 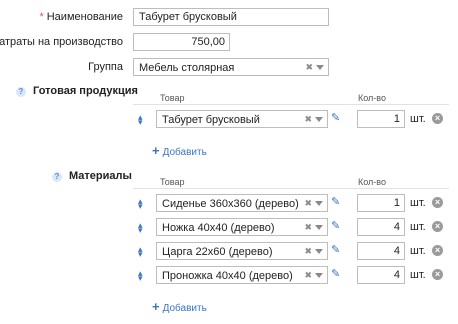 I want to click on materials-header-divider, so click(x=291, y=188).